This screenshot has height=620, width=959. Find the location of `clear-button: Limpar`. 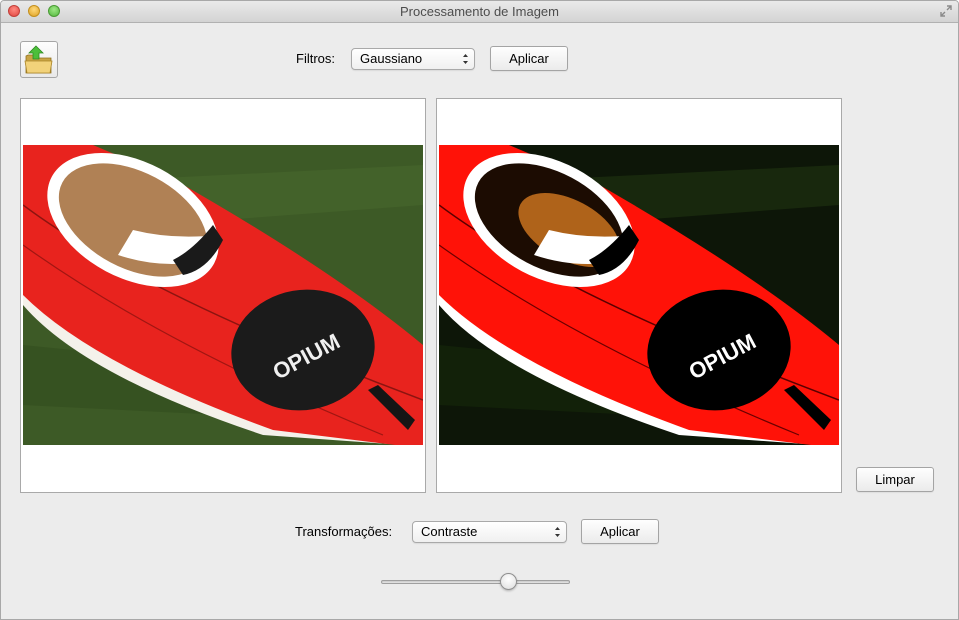

clear-button: Limpar is located at coordinates (895, 479).